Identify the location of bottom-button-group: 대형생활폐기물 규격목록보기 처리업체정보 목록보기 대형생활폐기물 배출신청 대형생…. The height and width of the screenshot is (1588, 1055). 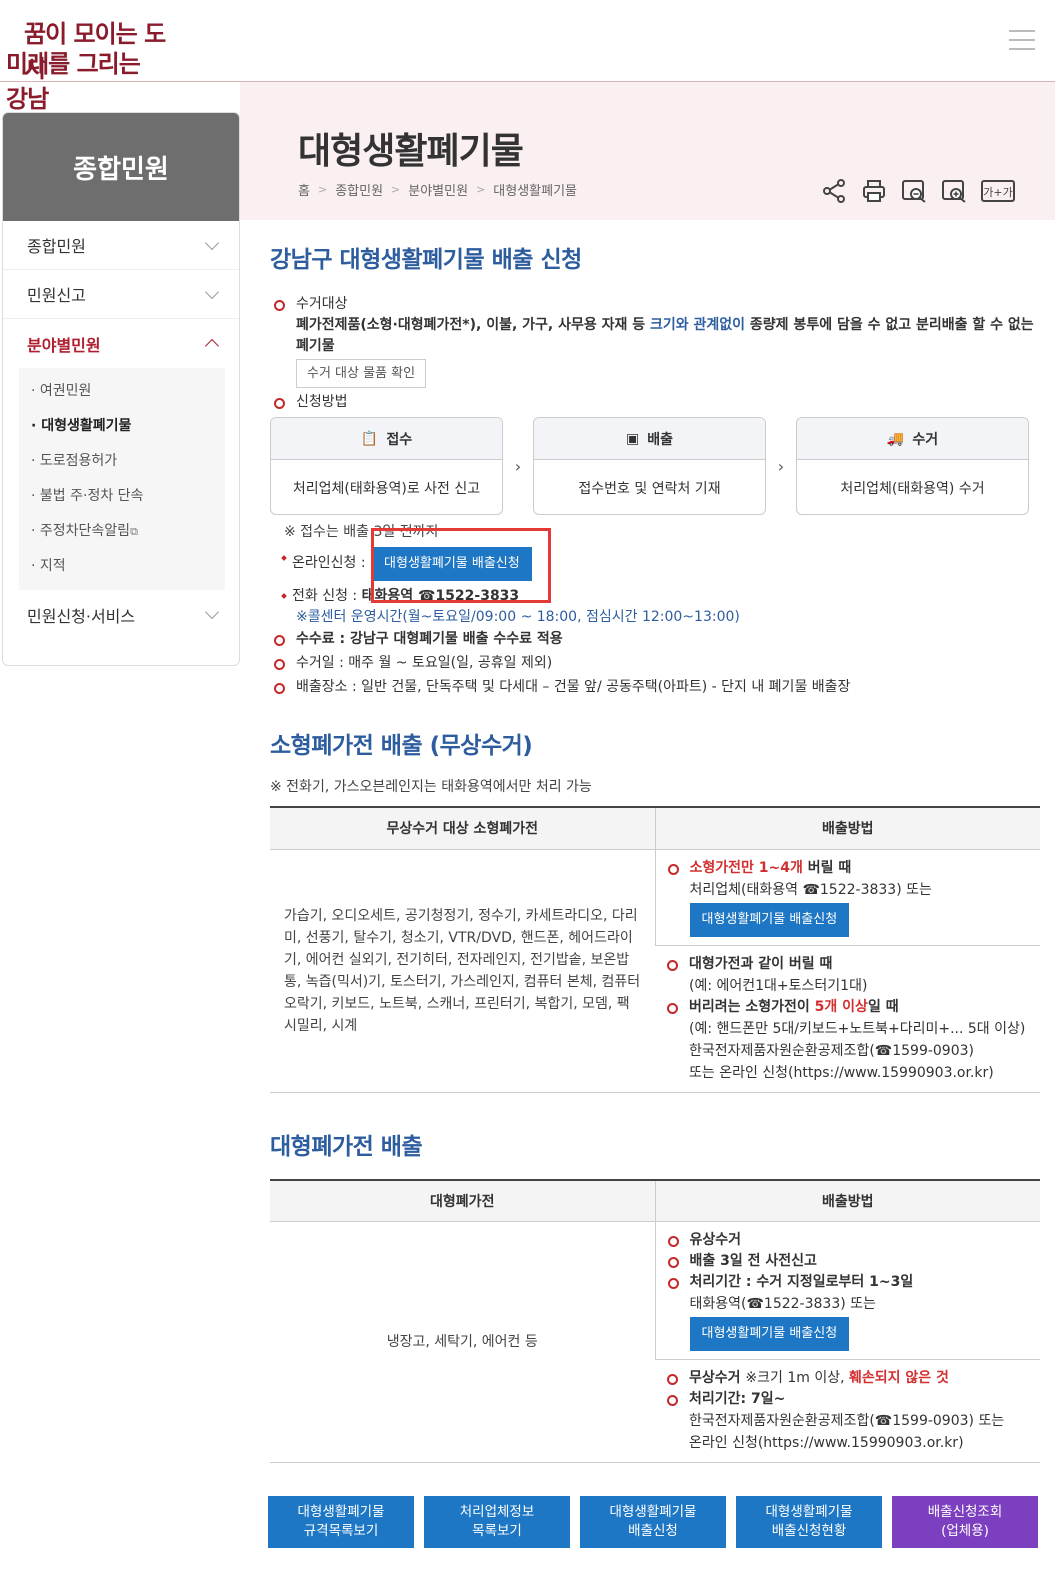
(653, 1522).